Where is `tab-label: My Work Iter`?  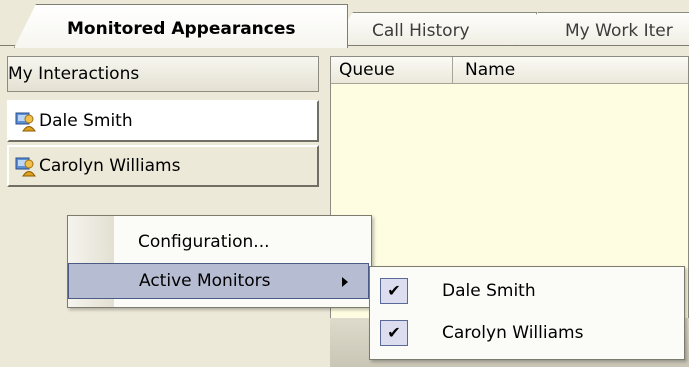 tab-label: My Work Iter is located at coordinates (619, 31).